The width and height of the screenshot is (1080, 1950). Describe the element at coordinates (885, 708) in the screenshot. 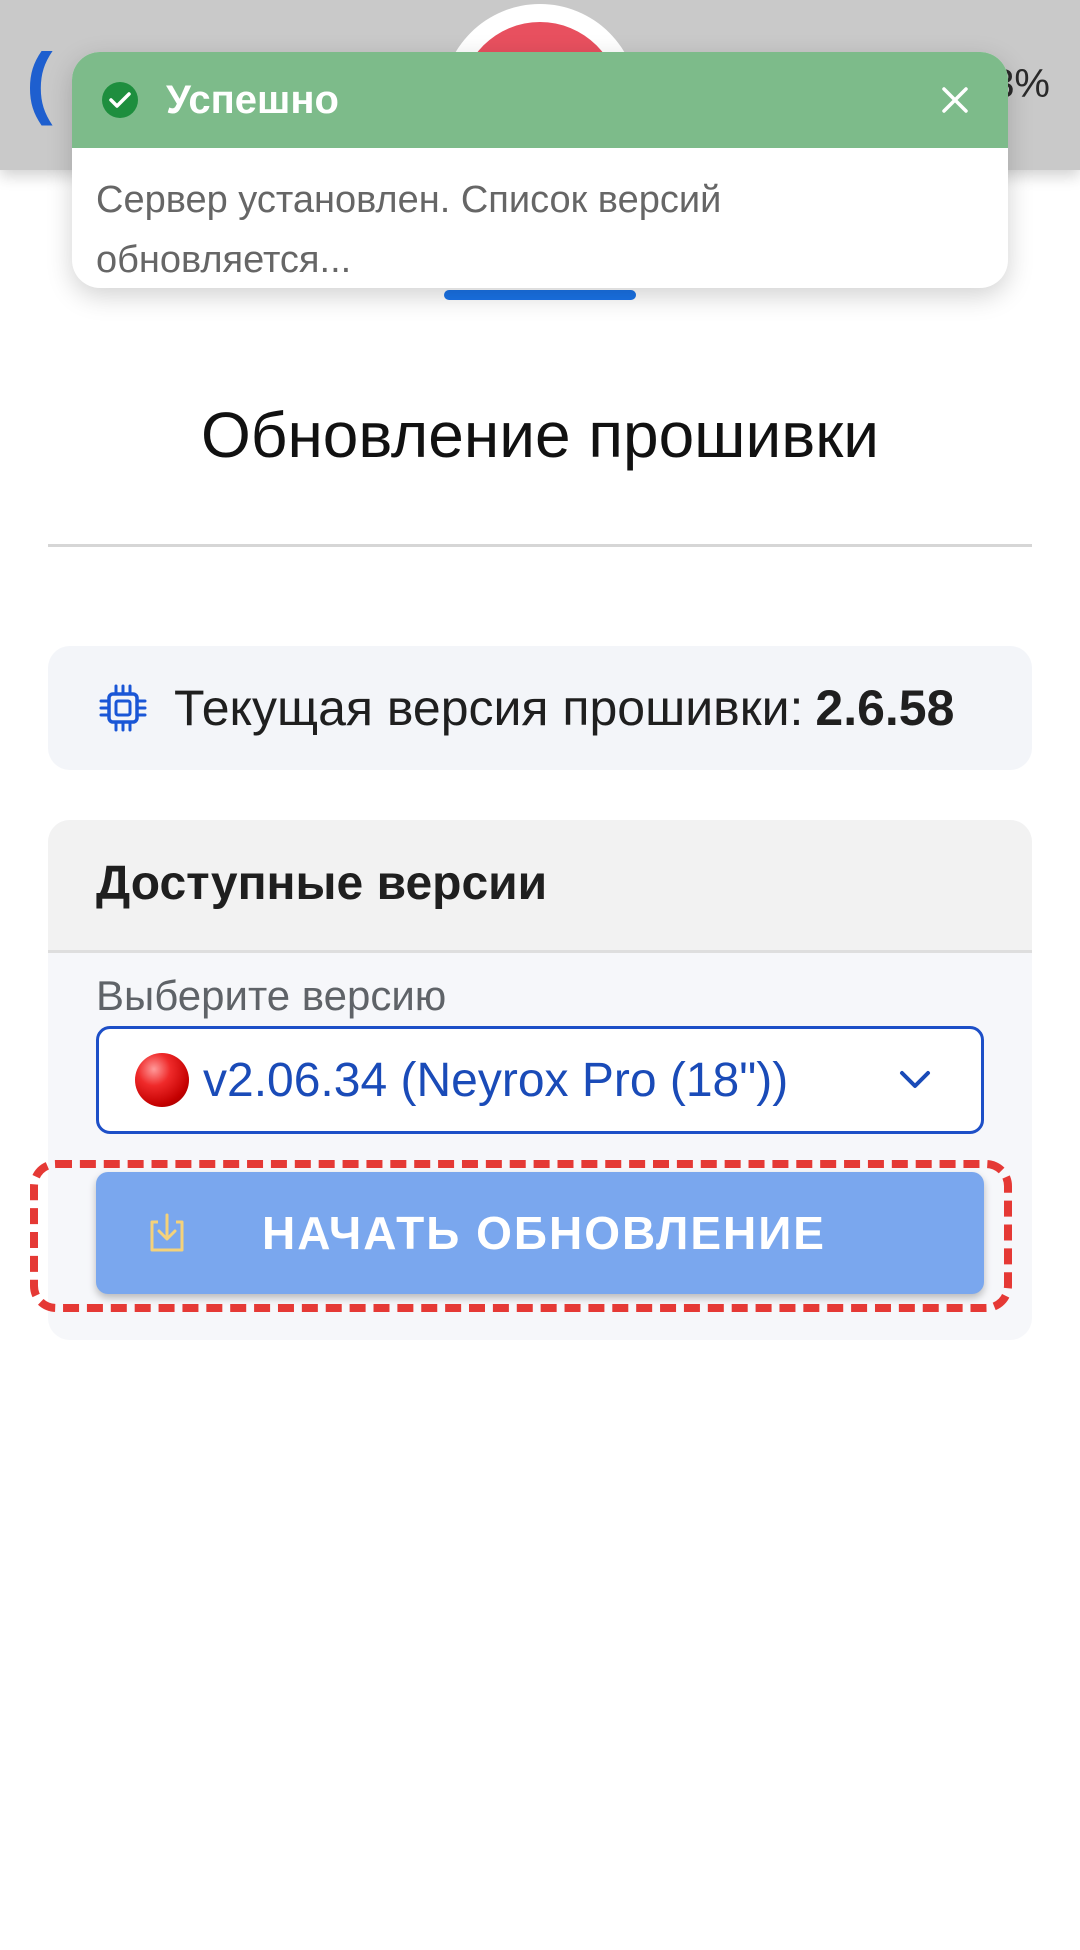

I see `current-version-value: 2.6.58` at that location.